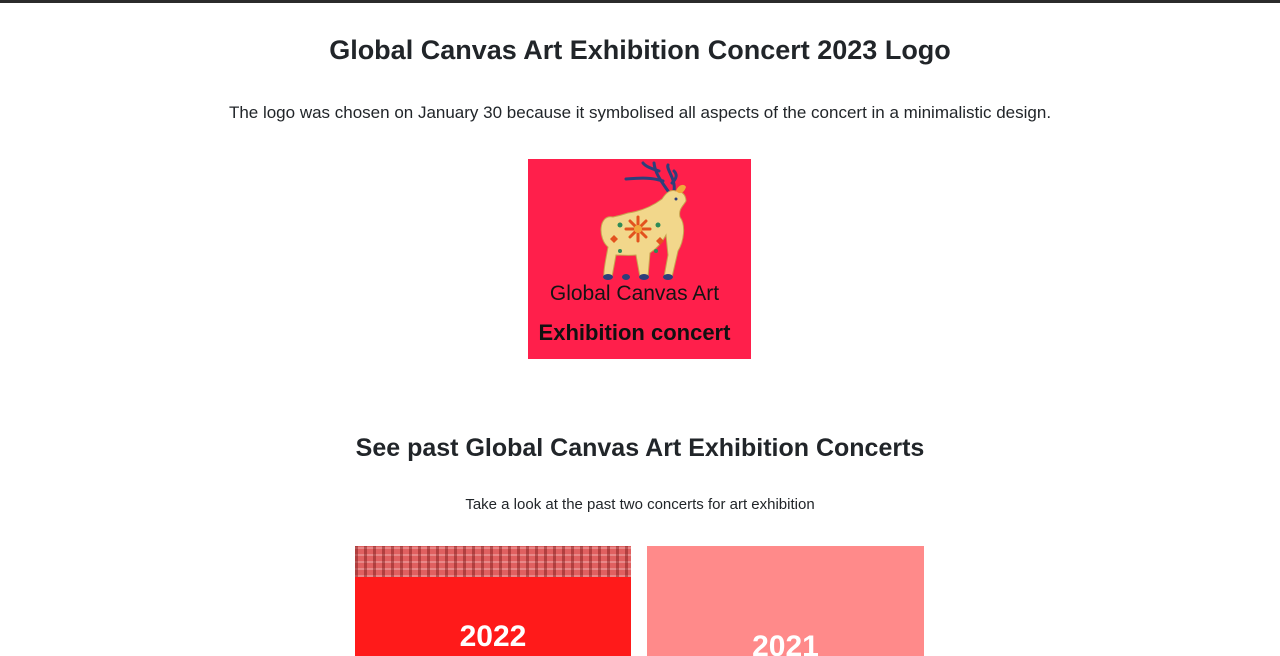  What do you see at coordinates (785, 601) in the screenshot?
I see `concert-card-2021: 2021` at bounding box center [785, 601].